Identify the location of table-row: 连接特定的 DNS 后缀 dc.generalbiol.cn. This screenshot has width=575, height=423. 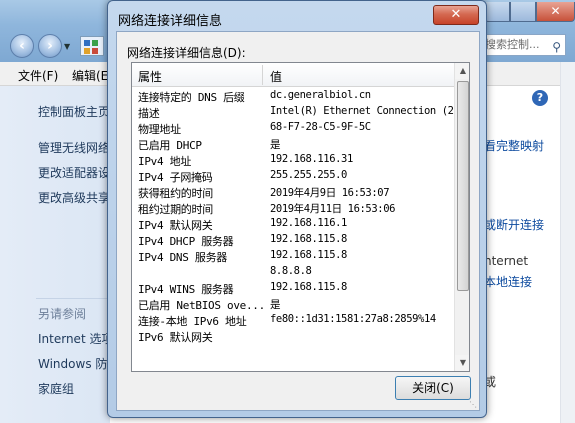
(293, 97).